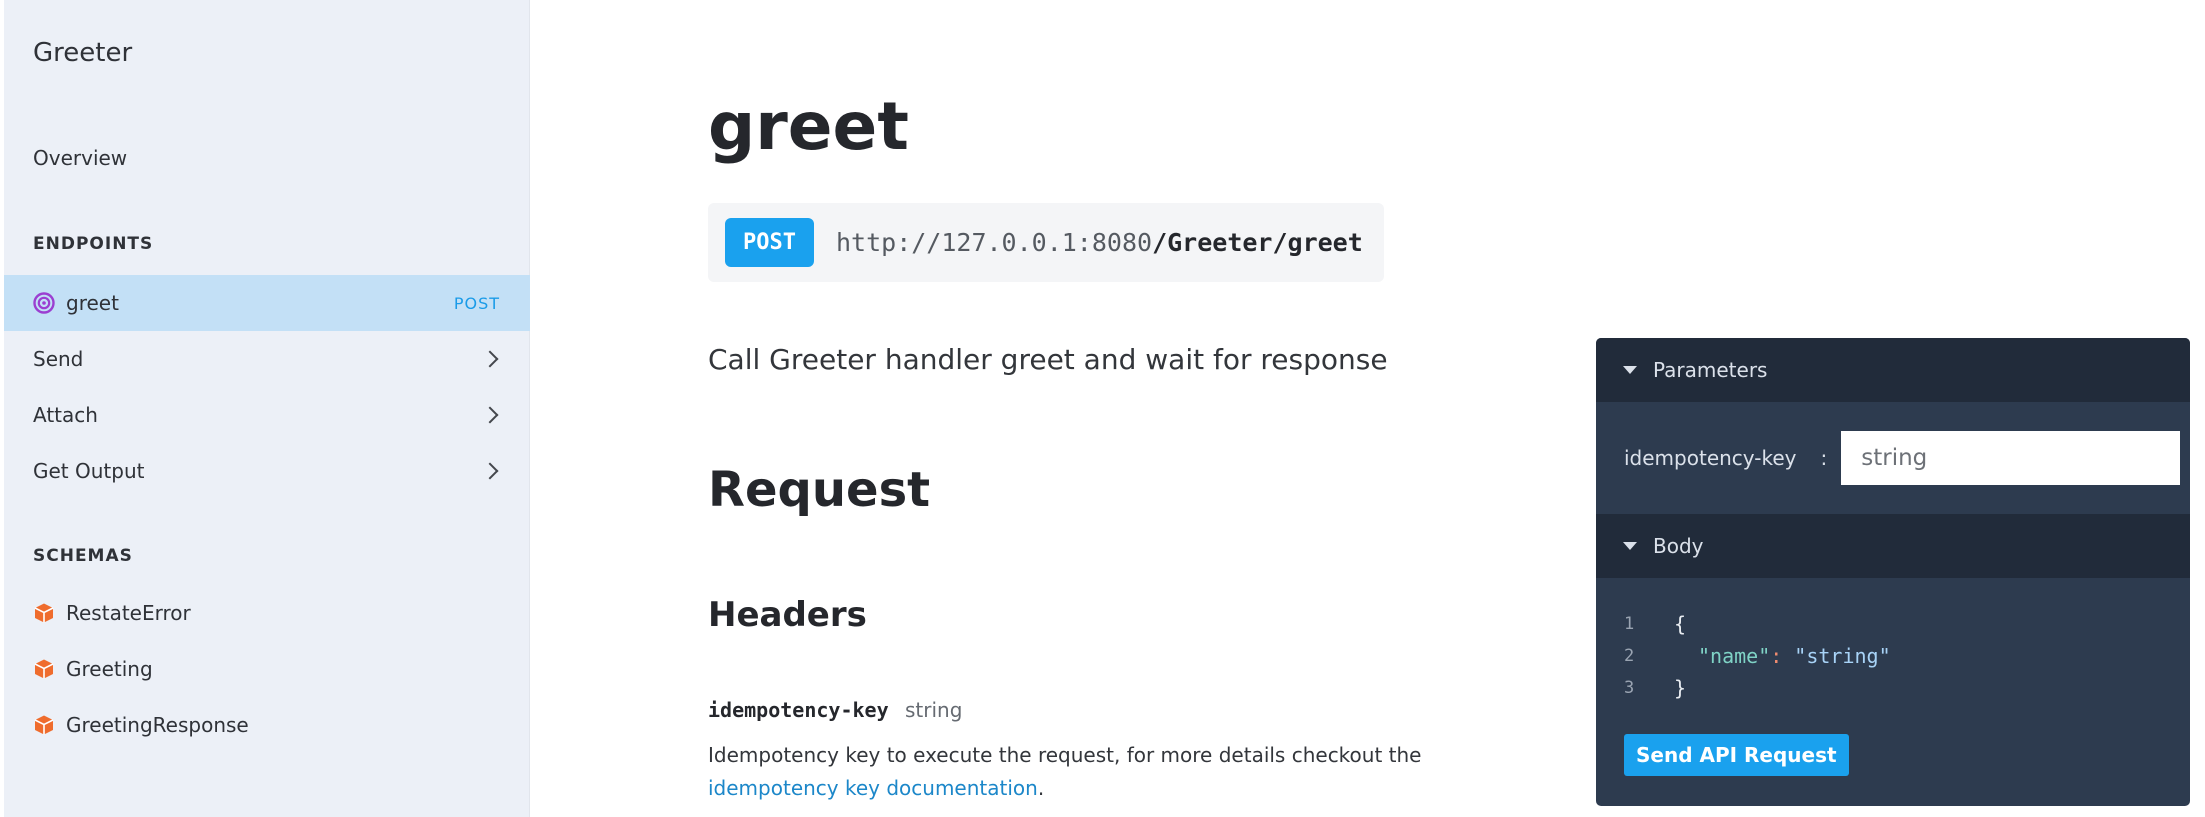  I want to click on send-api-request-button: Send API Request, so click(1736, 755).